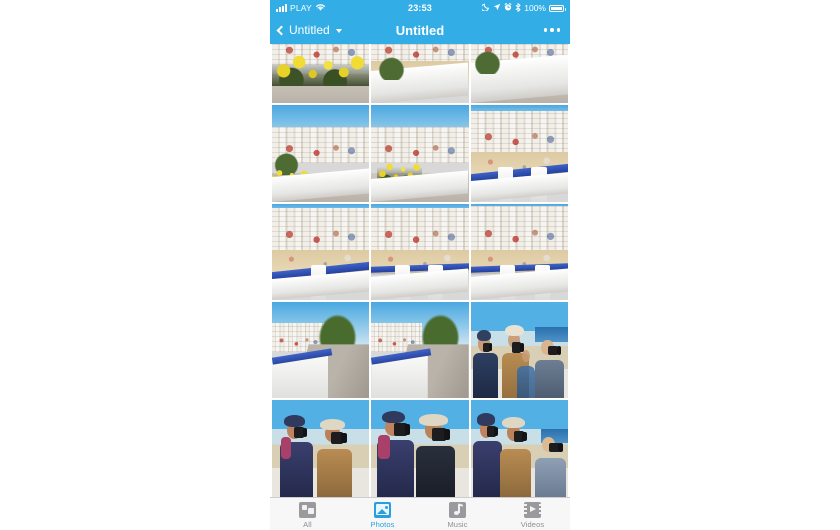  Describe the element at coordinates (281, 8) in the screenshot. I see `signal-bars-icon` at that location.